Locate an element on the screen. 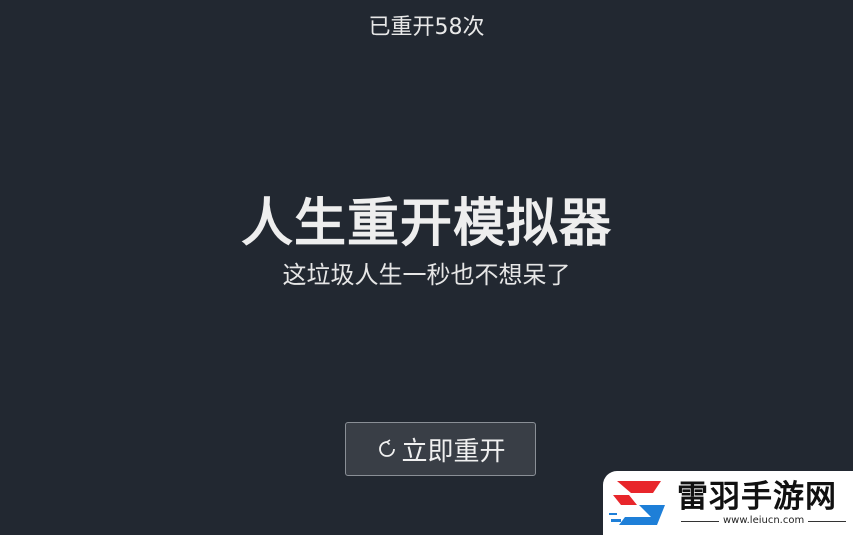 The height and width of the screenshot is (535, 853). restart-count: 已重开58次 is located at coordinates (426, 27).